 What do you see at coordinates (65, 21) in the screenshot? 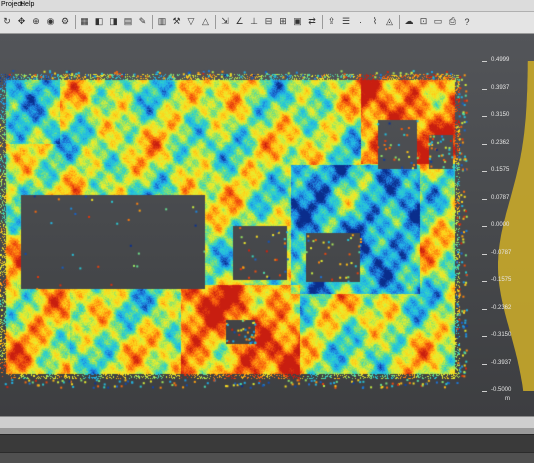
I see `settings-icon: ⚙` at bounding box center [65, 21].